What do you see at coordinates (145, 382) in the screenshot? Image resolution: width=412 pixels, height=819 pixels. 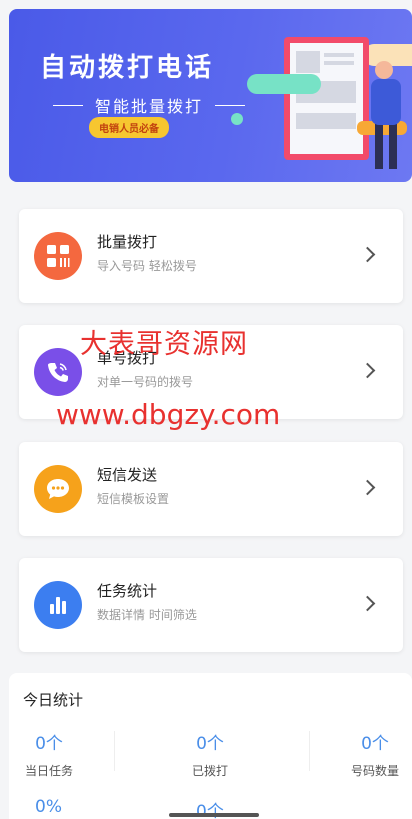 I see `menu-card-subtitle: 对单一号码的拨号` at bounding box center [145, 382].